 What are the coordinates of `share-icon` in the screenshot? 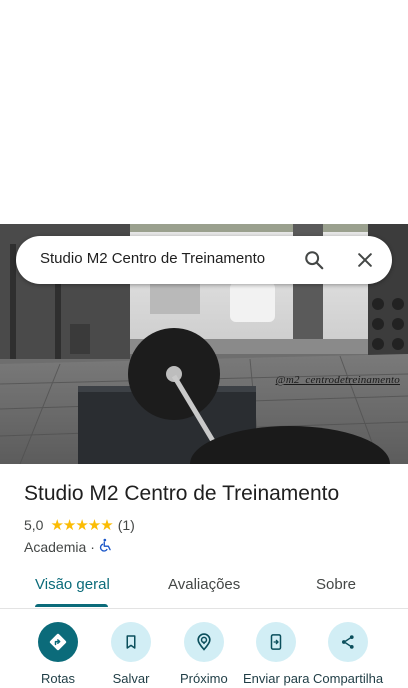 It's located at (348, 642).